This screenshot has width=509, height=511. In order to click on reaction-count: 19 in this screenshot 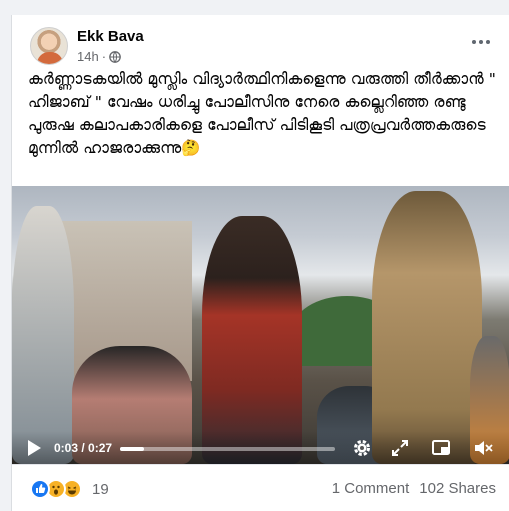, I will do `click(100, 489)`.